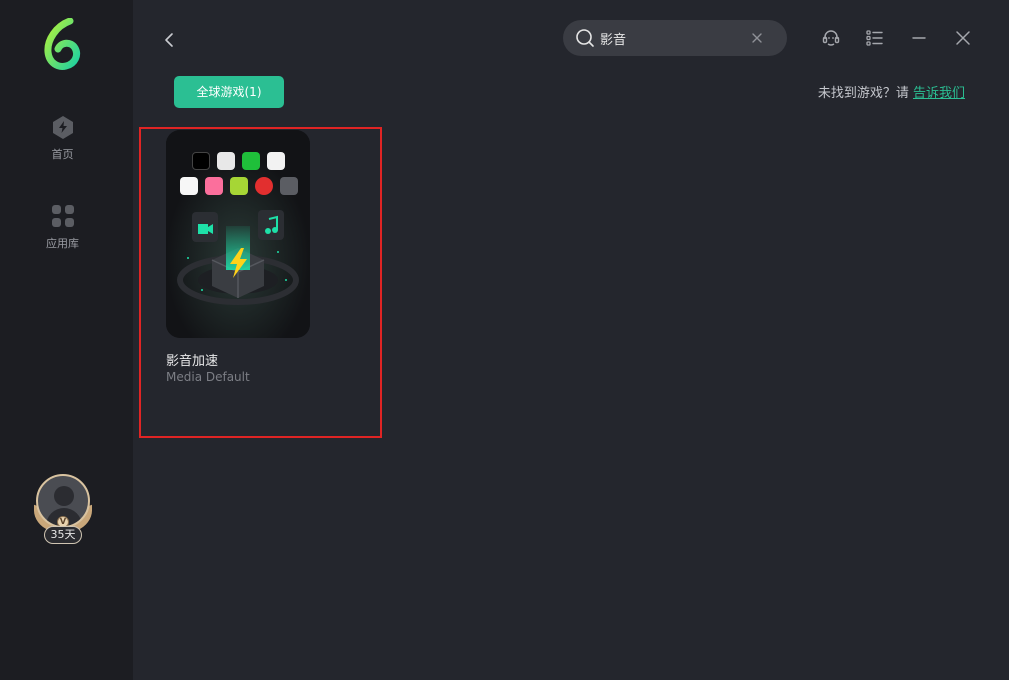  Describe the element at coordinates (670, 38) in the screenshot. I see `search-input` at that location.